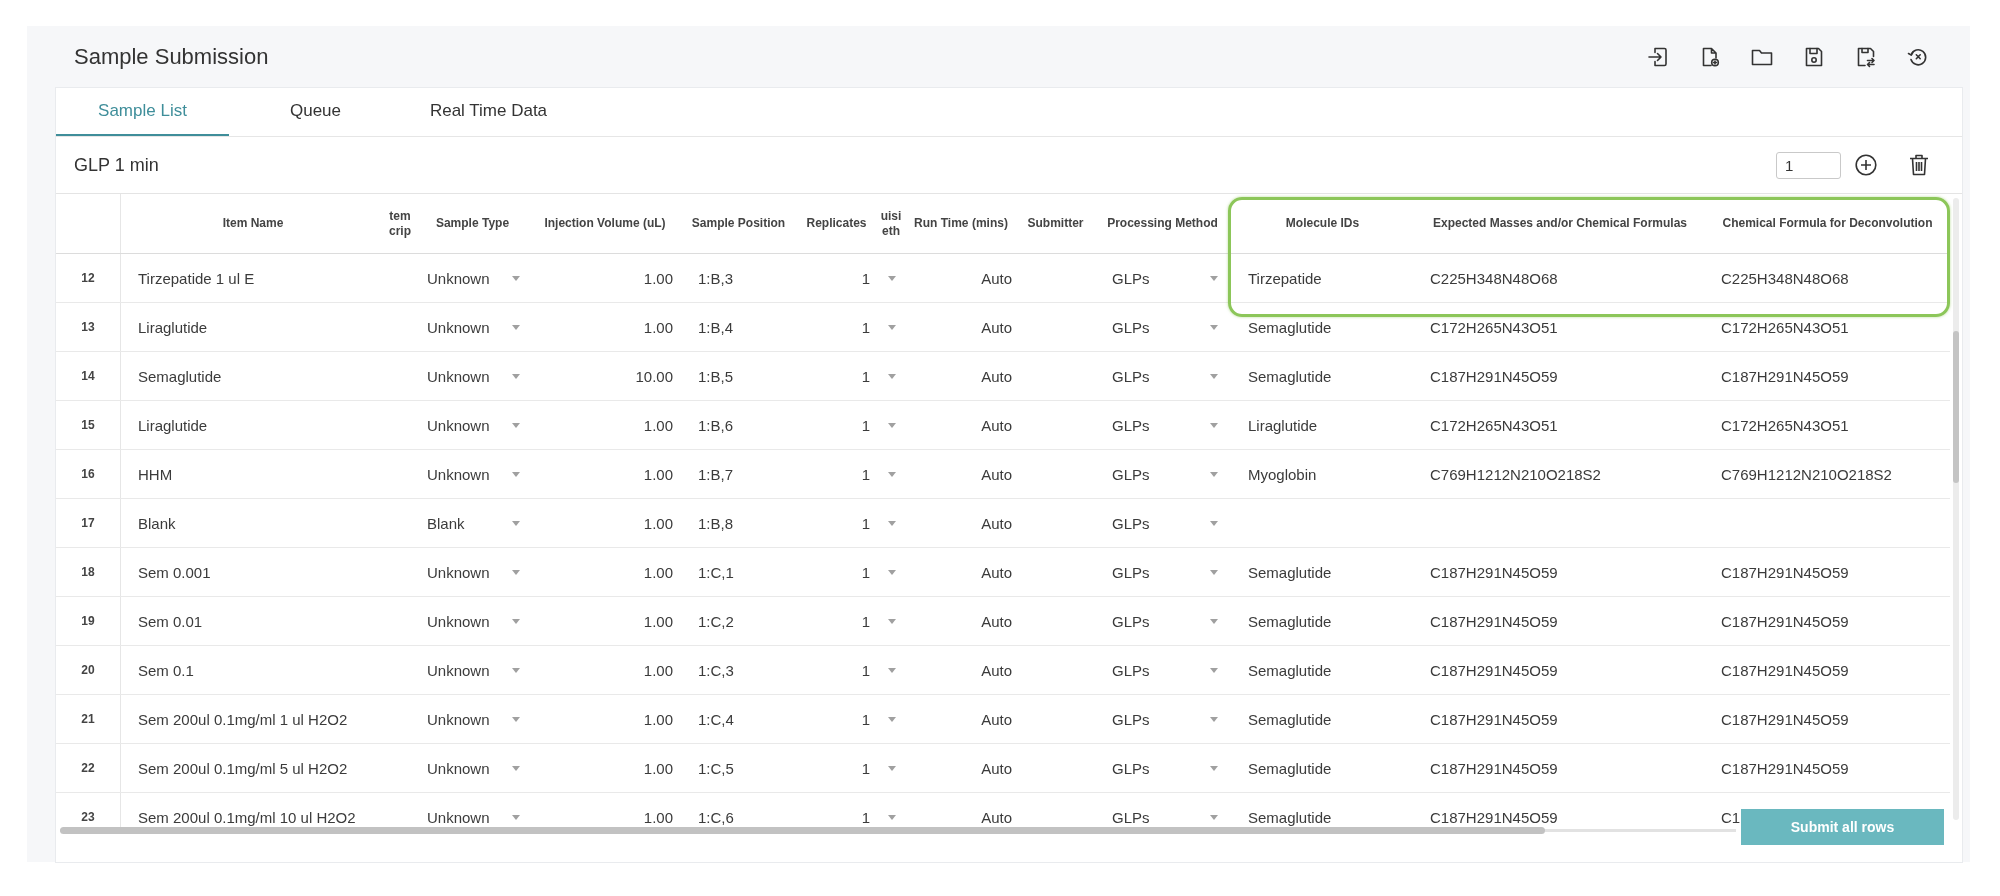 The image size is (2000, 896). Describe the element at coordinates (157, 523) in the screenshot. I see `item-name: Blank` at that location.